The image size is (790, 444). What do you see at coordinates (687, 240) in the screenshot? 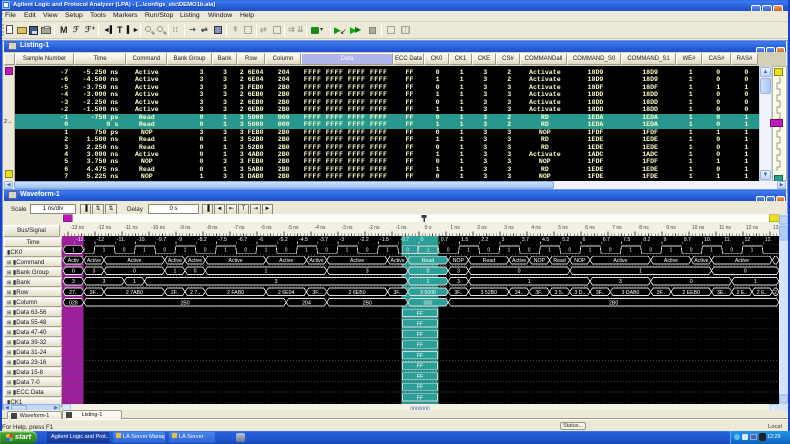
I see `svg-text: 9.7` at bounding box center [687, 240].